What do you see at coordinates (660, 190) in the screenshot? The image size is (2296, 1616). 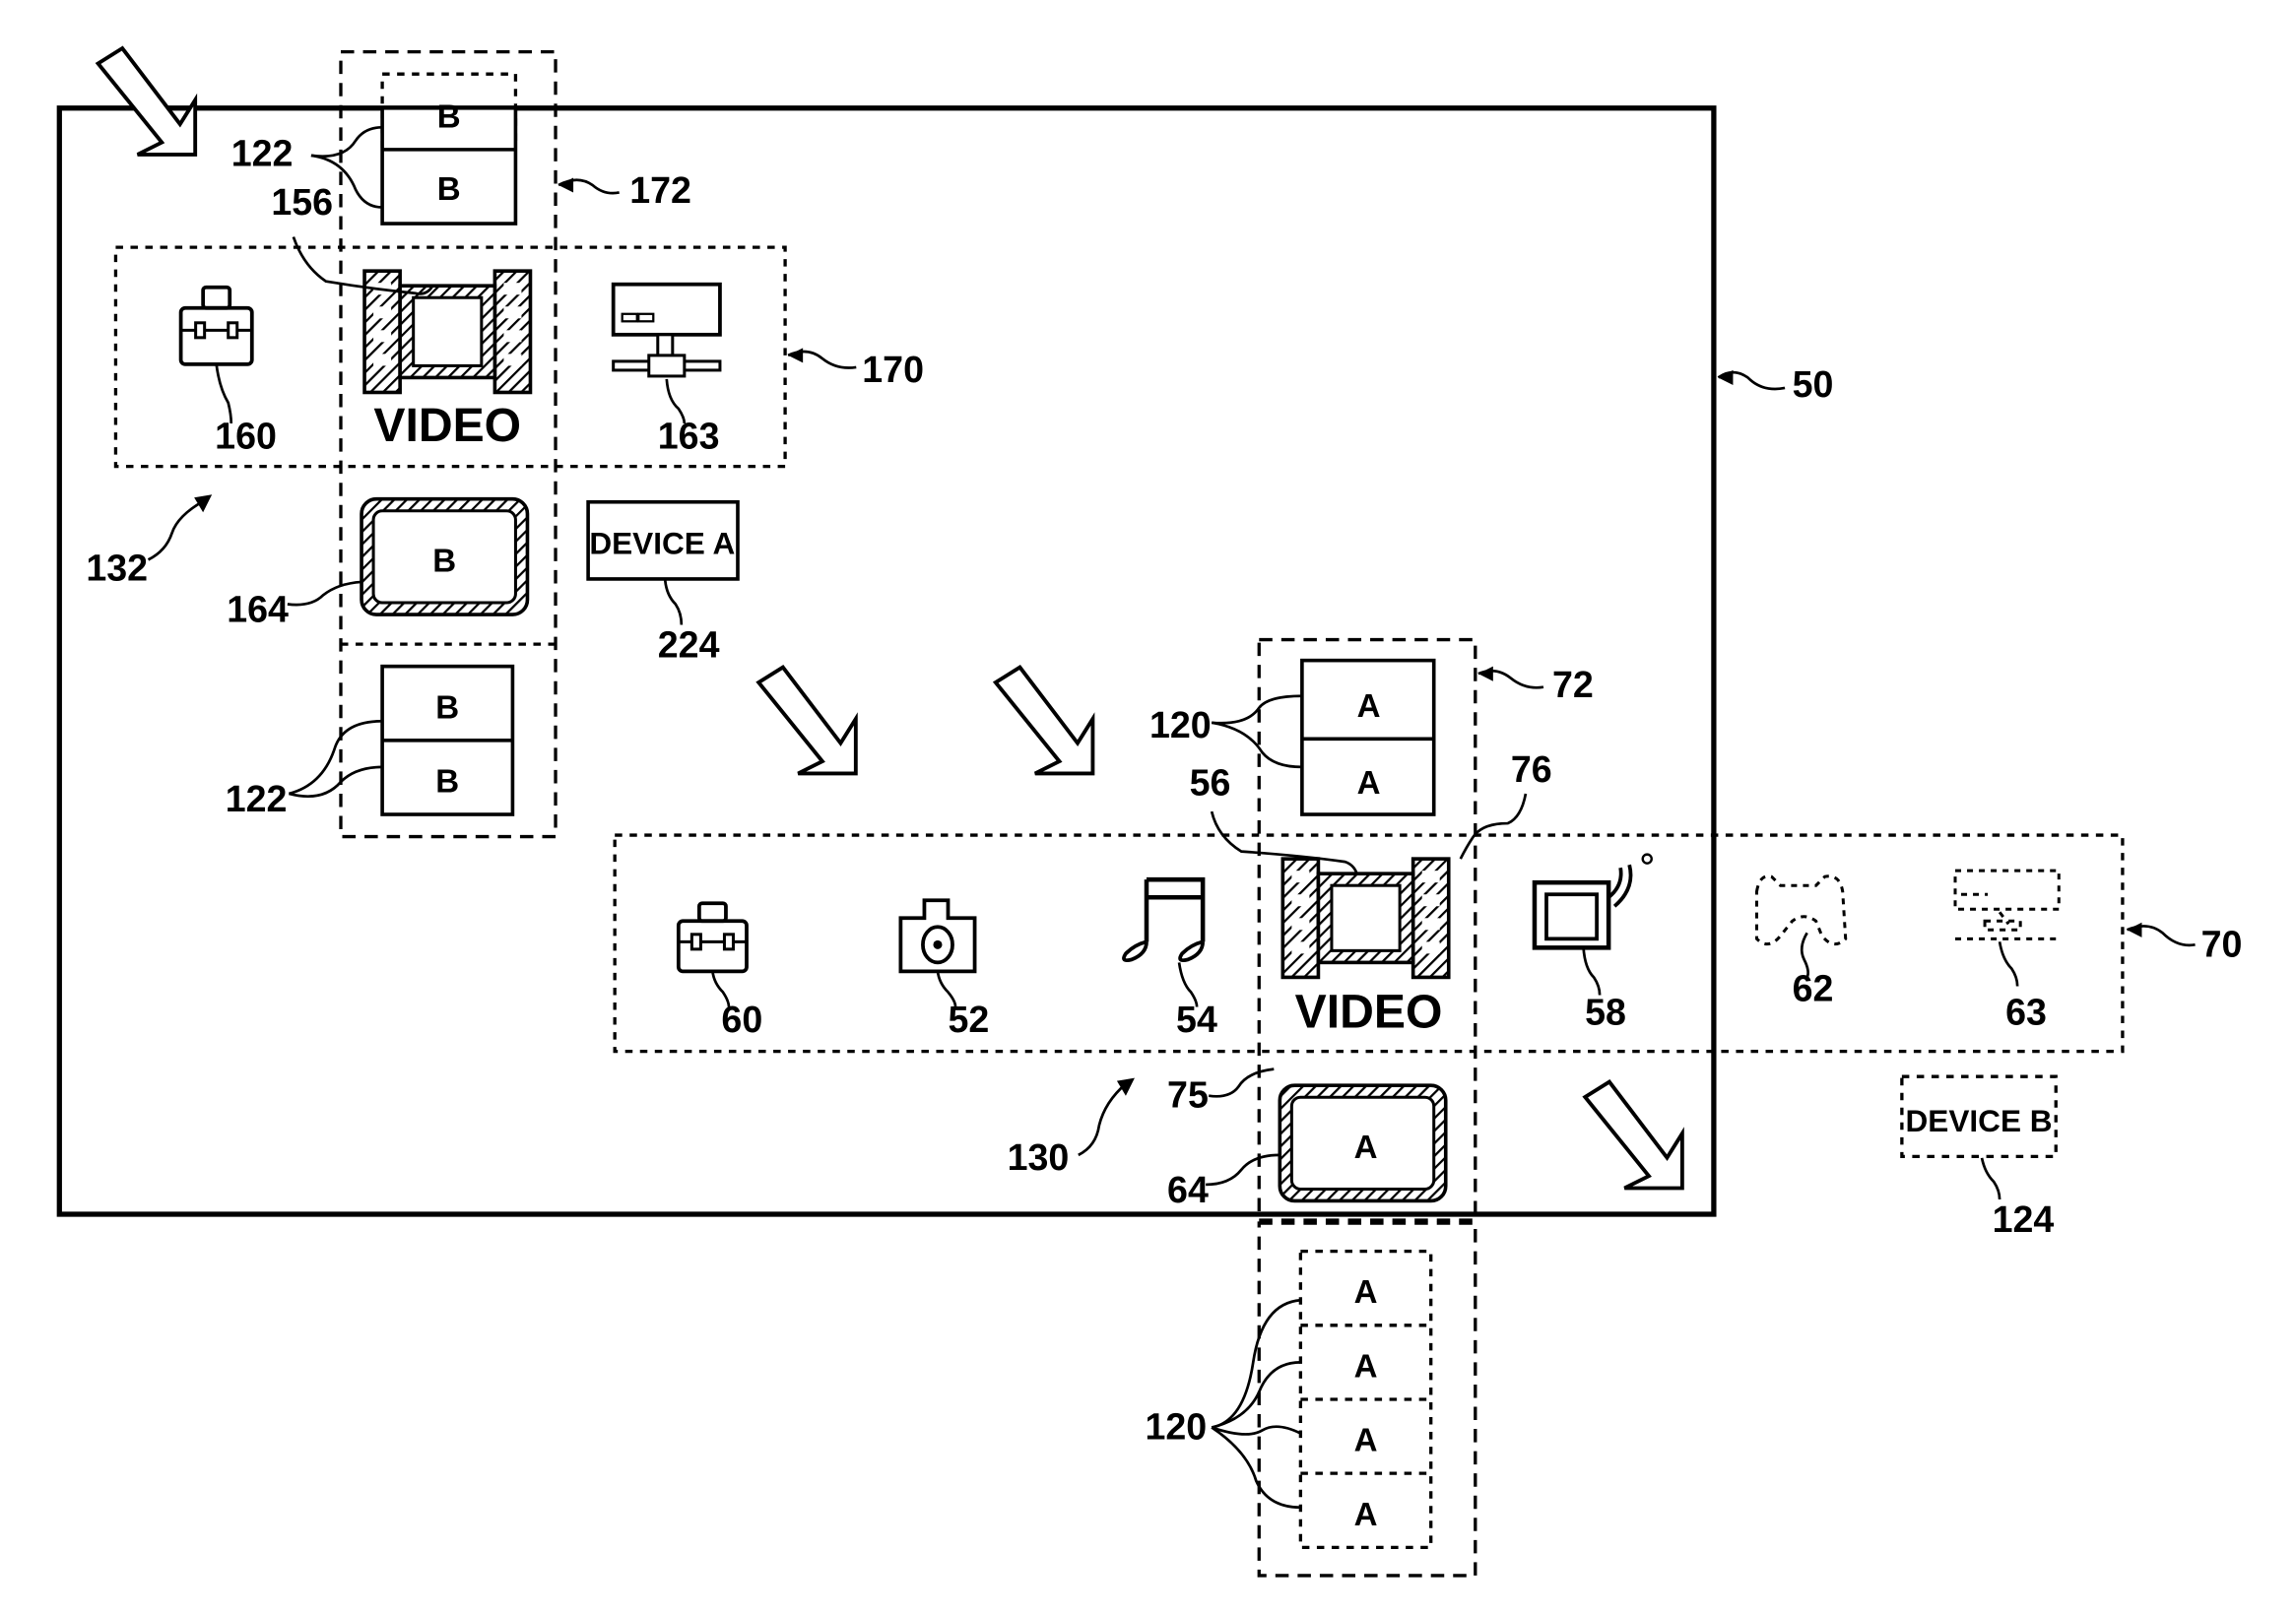 I see `ref-label-vertical-b: 172` at bounding box center [660, 190].